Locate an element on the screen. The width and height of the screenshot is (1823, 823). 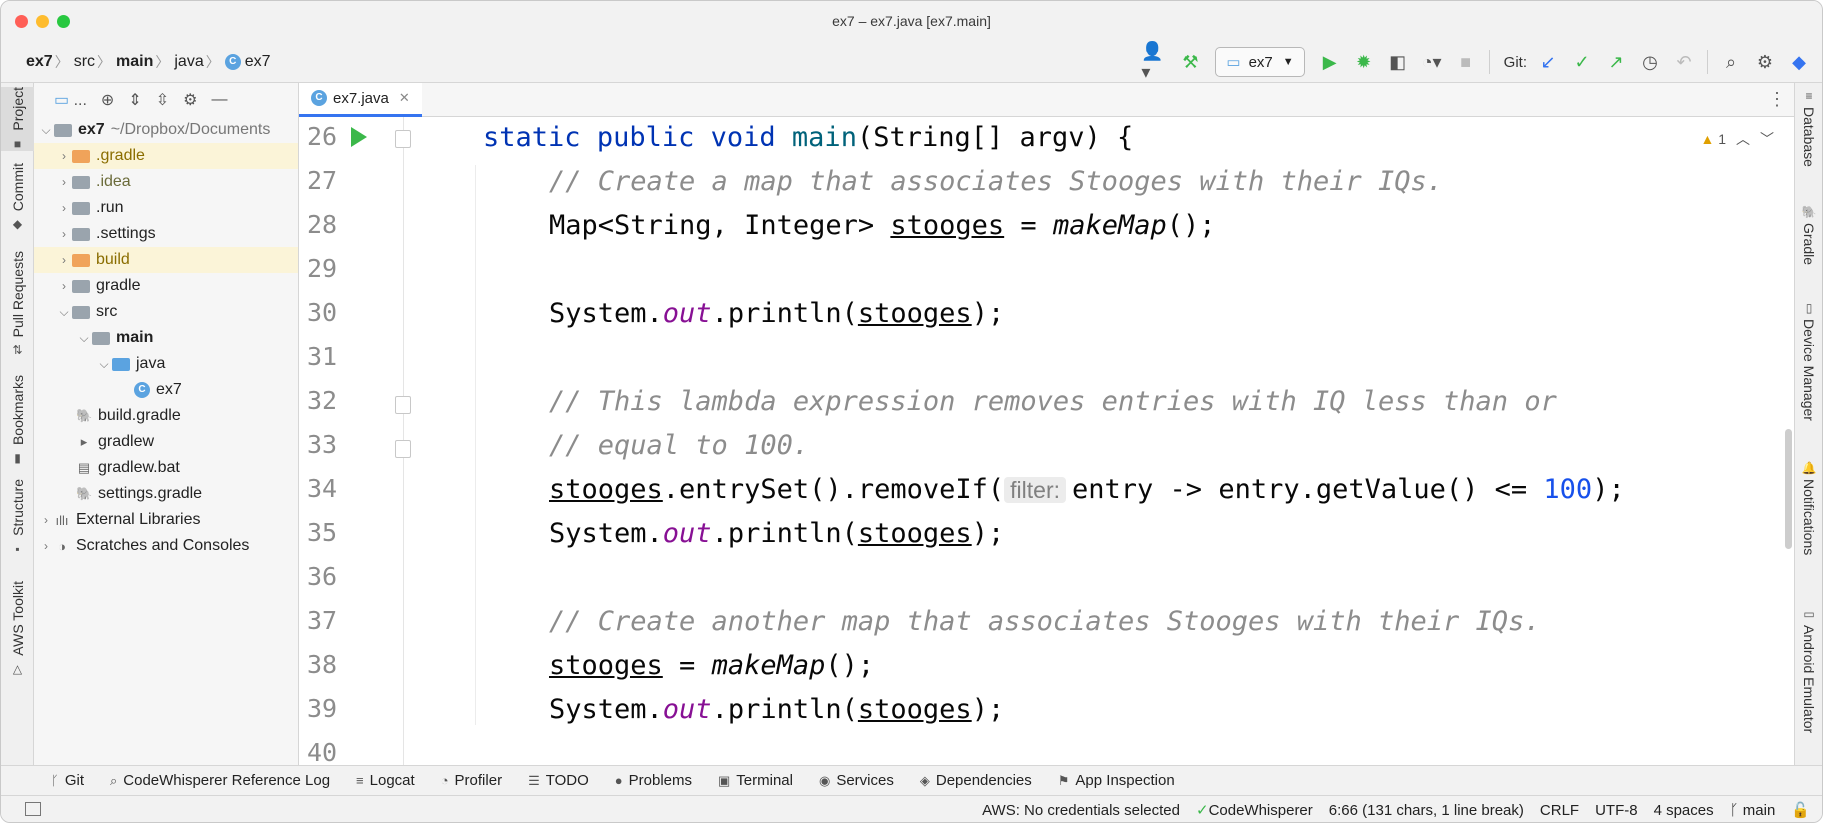
tool-tab-aws-toolkit: AWS Toolkit △ is located at coordinates (17, 628).